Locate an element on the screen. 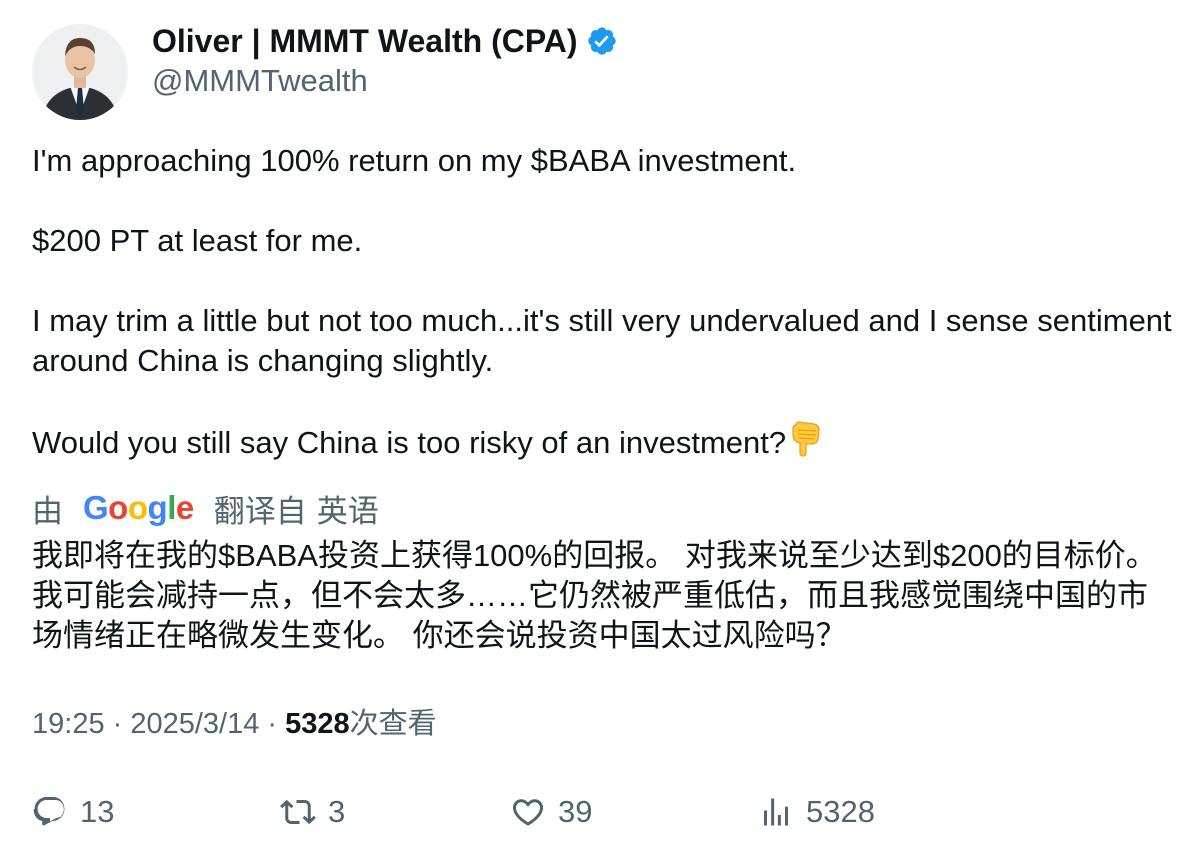  action-bar: 13 3 39 5328 is located at coordinates (598, 812).